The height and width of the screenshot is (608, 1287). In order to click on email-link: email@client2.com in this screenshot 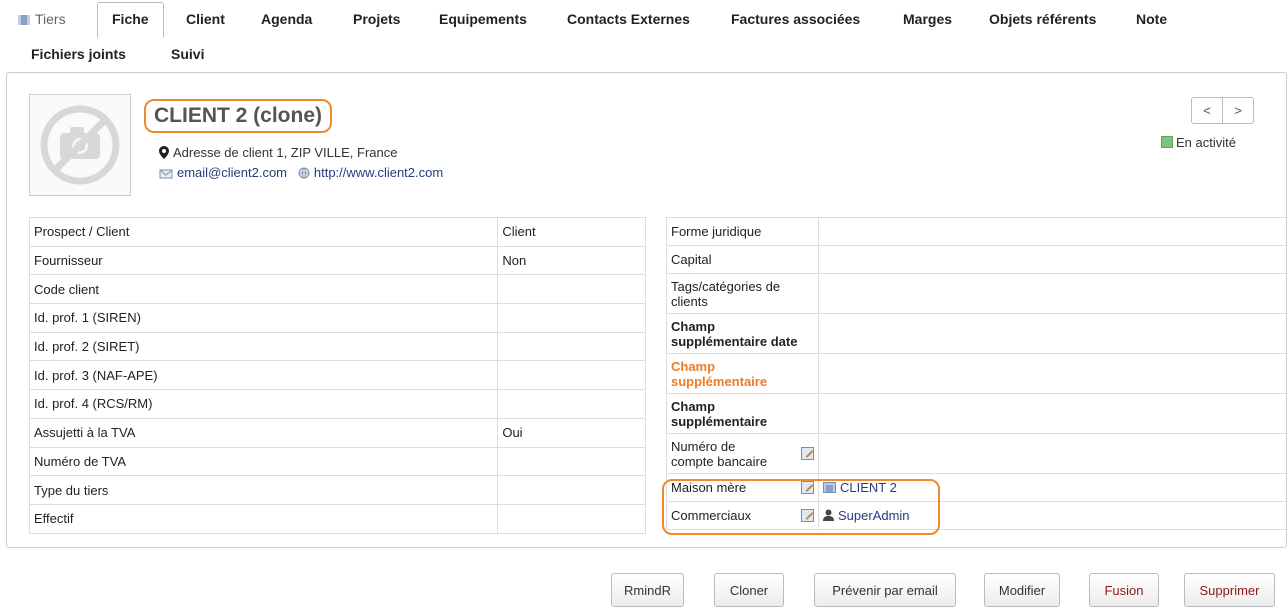, I will do `click(232, 172)`.